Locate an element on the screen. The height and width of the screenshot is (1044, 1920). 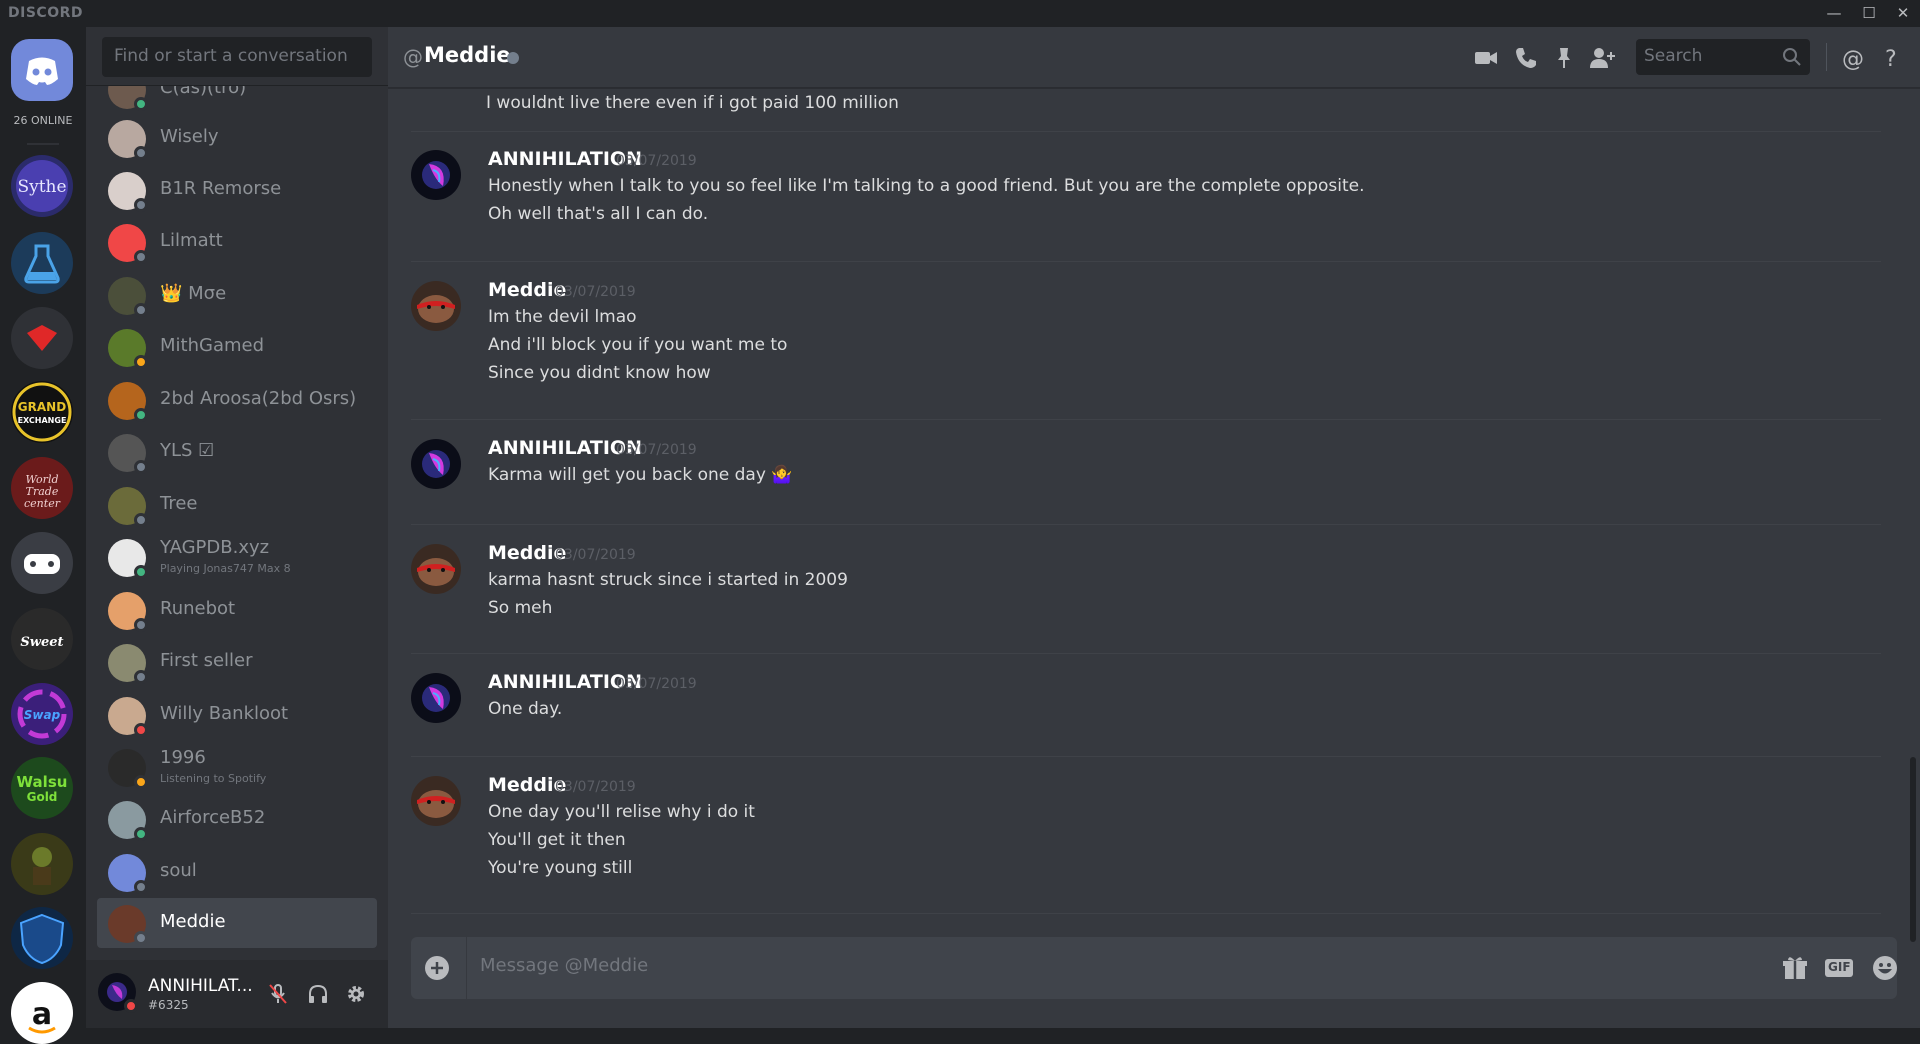
server-icon: Sythe is located at coordinates (42, 186).